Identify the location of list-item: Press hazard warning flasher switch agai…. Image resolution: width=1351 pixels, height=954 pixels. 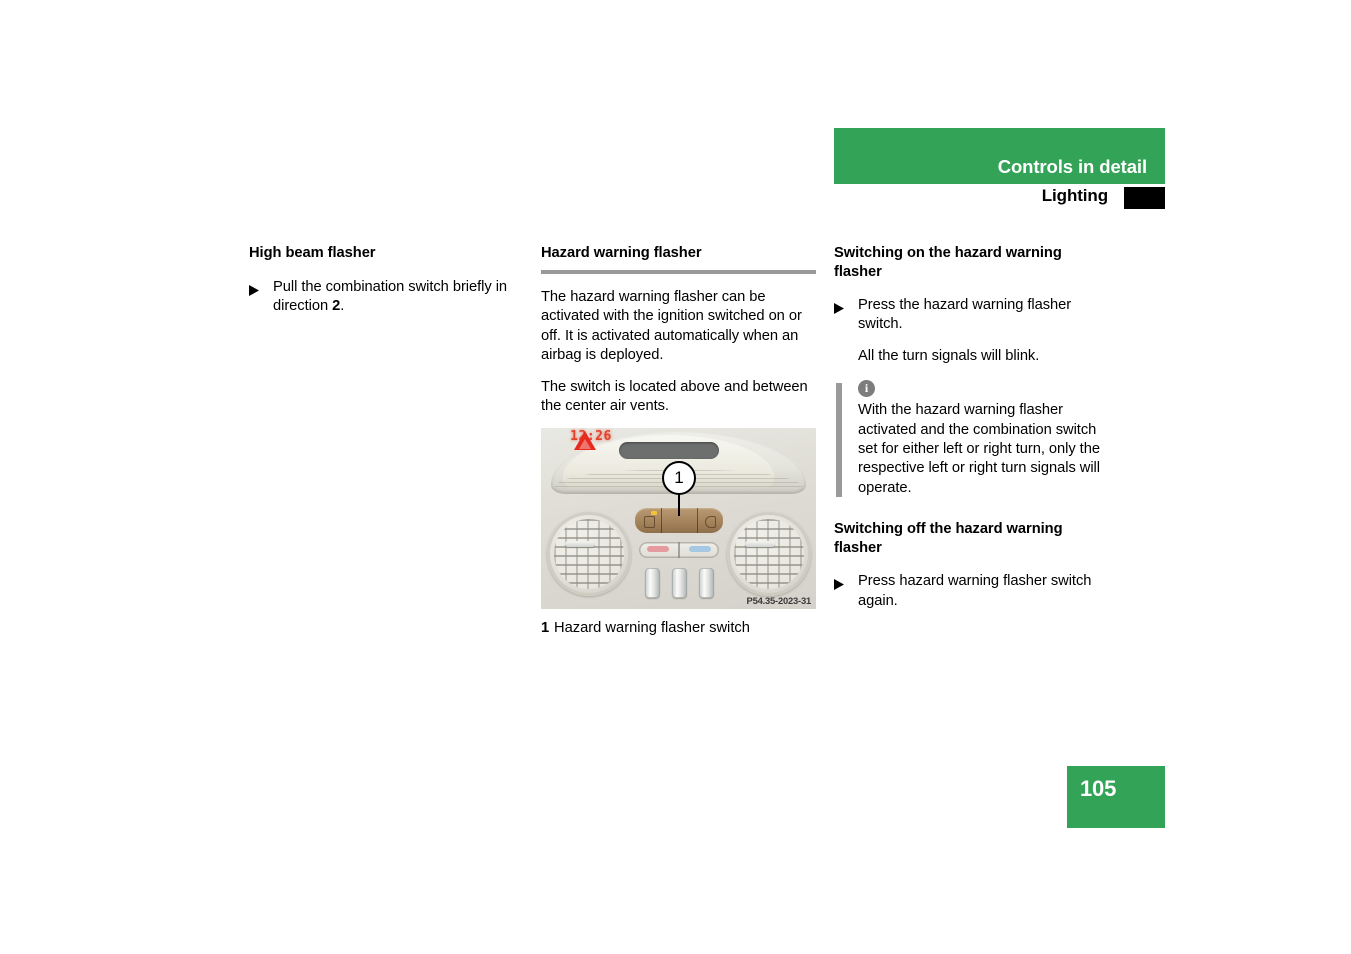
(971, 591).